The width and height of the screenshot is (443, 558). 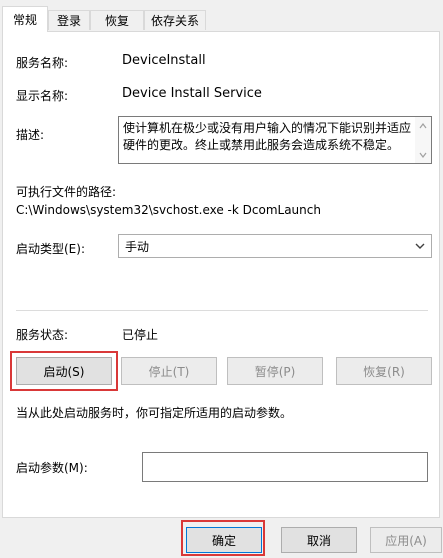 I want to click on tab-dependencies: 依存关系, so click(x=175, y=20).